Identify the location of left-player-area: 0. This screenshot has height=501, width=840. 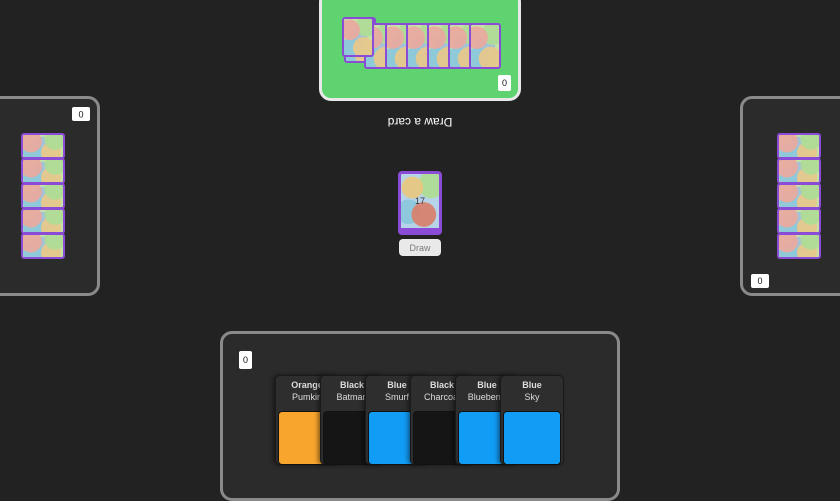
(50, 196).